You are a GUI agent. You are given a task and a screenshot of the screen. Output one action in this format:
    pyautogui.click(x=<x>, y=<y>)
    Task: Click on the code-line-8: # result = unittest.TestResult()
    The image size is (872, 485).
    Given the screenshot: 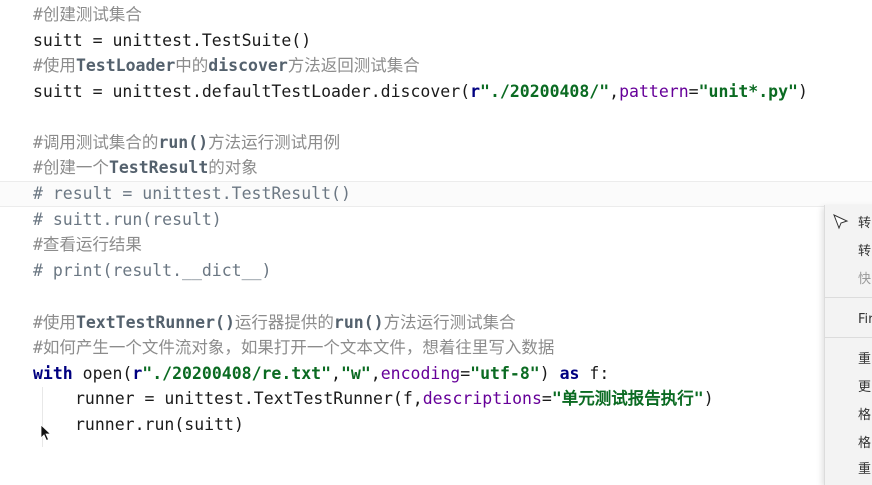 What is the action you would take?
    pyautogui.click(x=192, y=194)
    